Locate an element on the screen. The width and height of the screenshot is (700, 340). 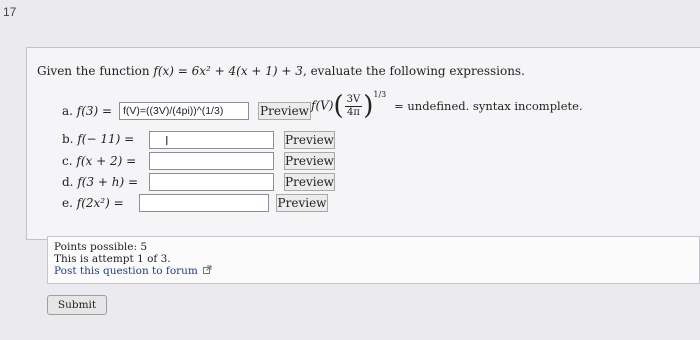
preview-button-b: Preview is located at coordinates (309, 140).